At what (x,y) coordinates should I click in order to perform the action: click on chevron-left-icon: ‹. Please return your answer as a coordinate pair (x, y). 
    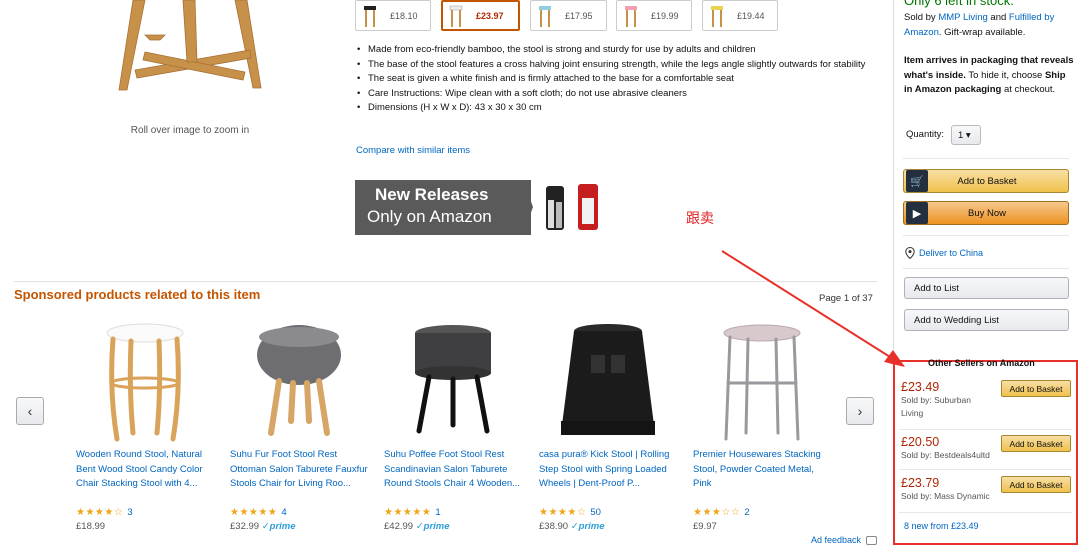
    Looking at the image, I should click on (30, 411).